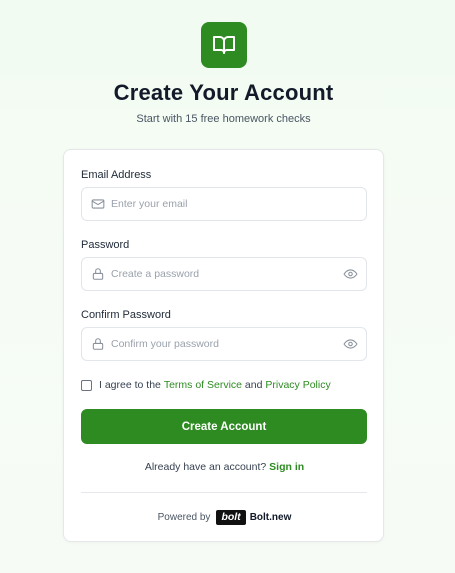  Describe the element at coordinates (221, 344) in the screenshot. I see `confirm-password-input` at that location.